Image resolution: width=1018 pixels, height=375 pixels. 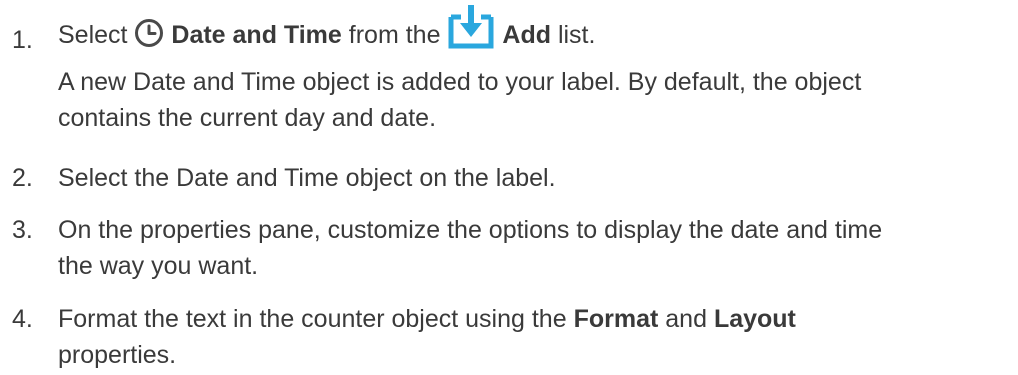 I want to click on date-and-time-option: Date and Time, so click(x=256, y=35).